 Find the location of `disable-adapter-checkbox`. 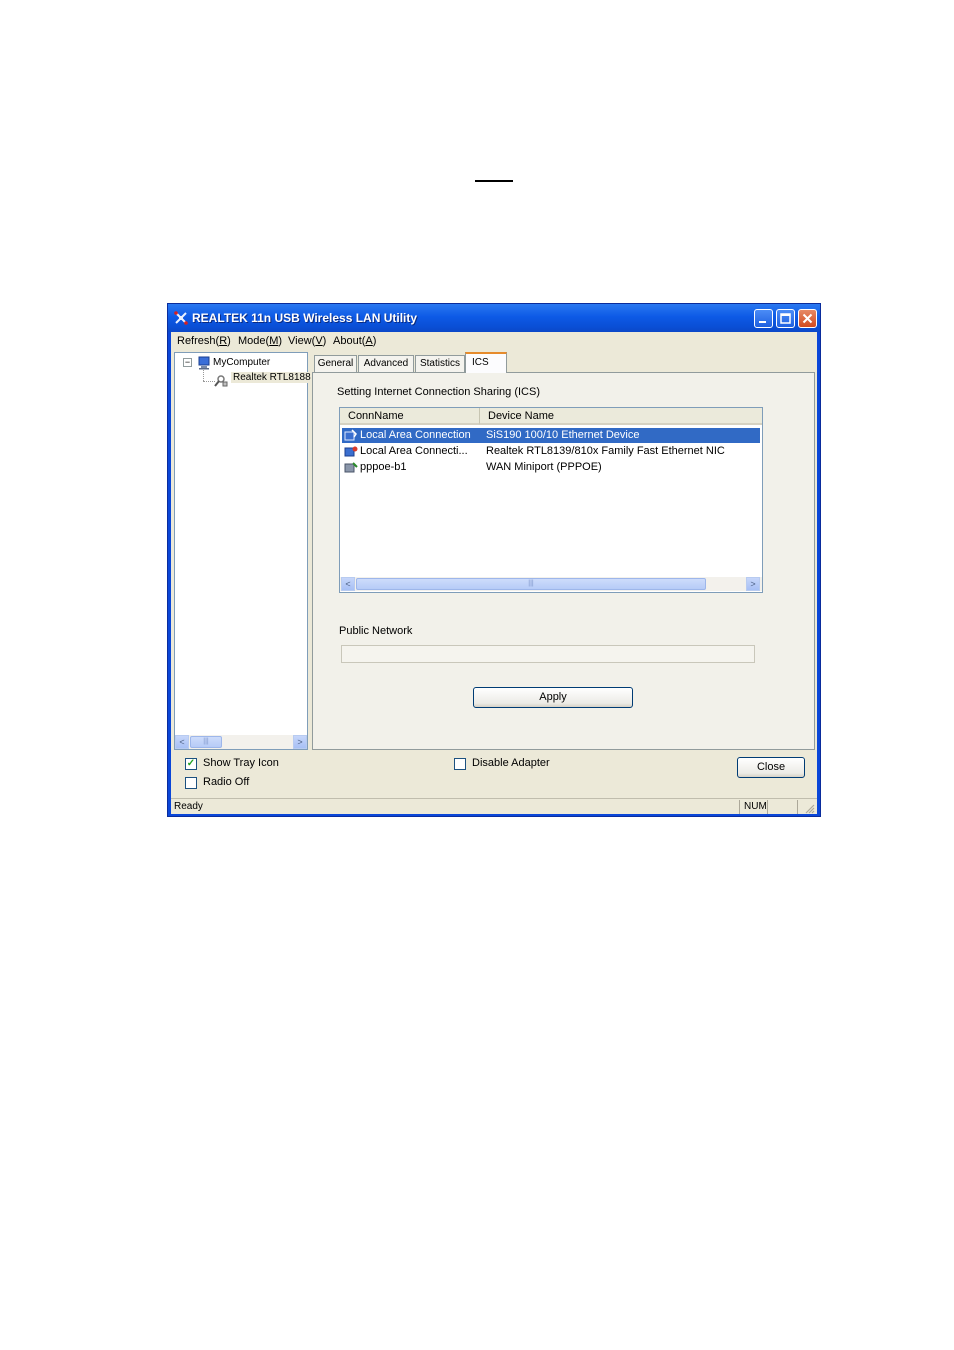

disable-adapter-checkbox is located at coordinates (460, 764).